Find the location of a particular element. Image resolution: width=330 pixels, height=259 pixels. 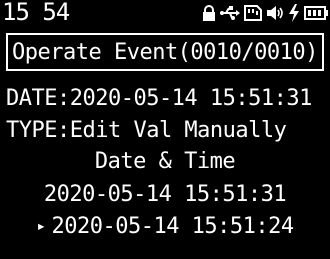

field-heading: Date & Time is located at coordinates (165, 161).